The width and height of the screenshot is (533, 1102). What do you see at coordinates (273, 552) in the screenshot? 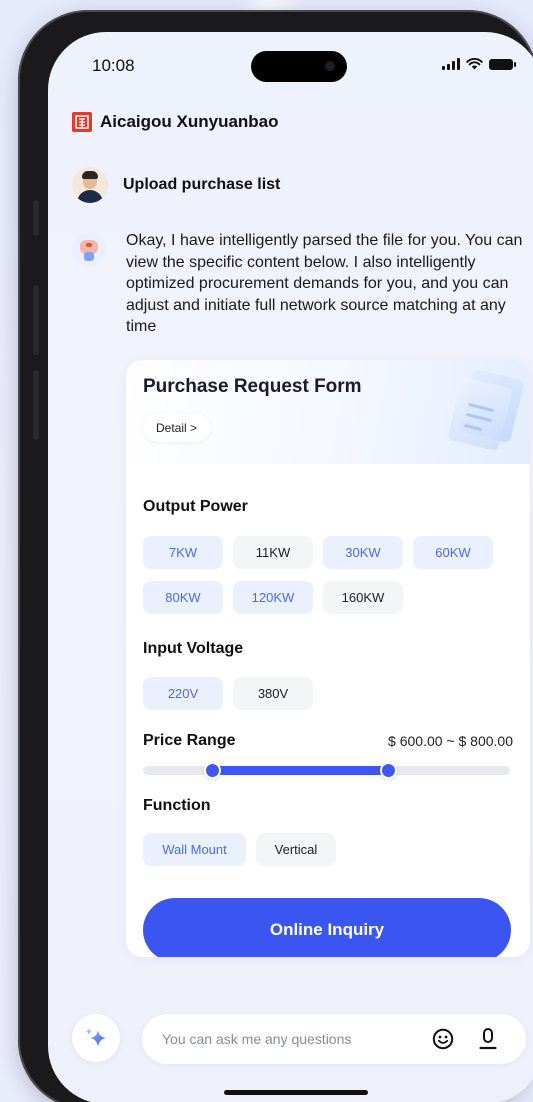
I see `option-11kw: 11KW` at bounding box center [273, 552].